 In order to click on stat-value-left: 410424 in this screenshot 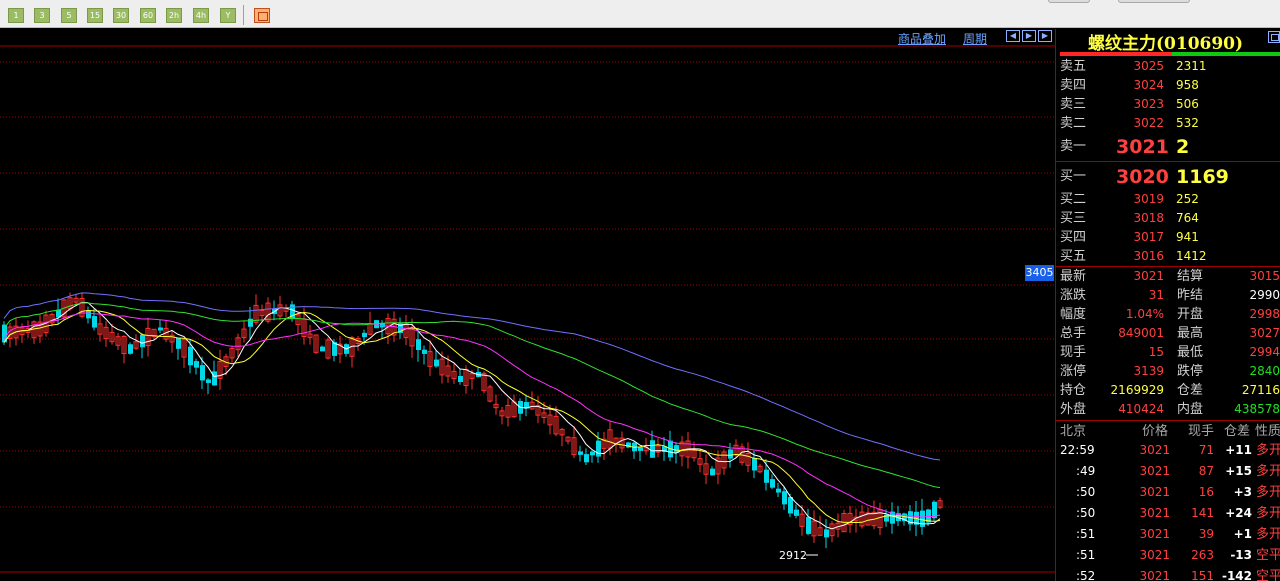, I will do `click(1141, 409)`.